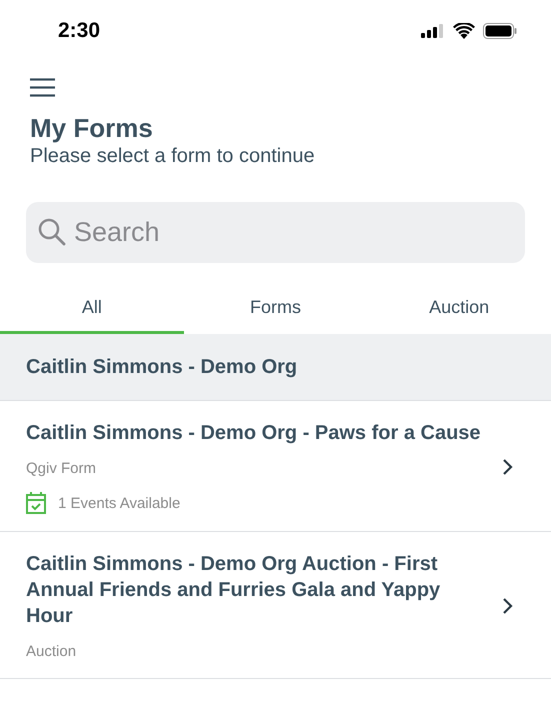 The image size is (551, 720). Describe the element at coordinates (234, 590) in the screenshot. I see `form-title: Caitlin Simmons - Demo Org Auction - First Annual Friends and Furries Gala and Yappy Hour` at that location.